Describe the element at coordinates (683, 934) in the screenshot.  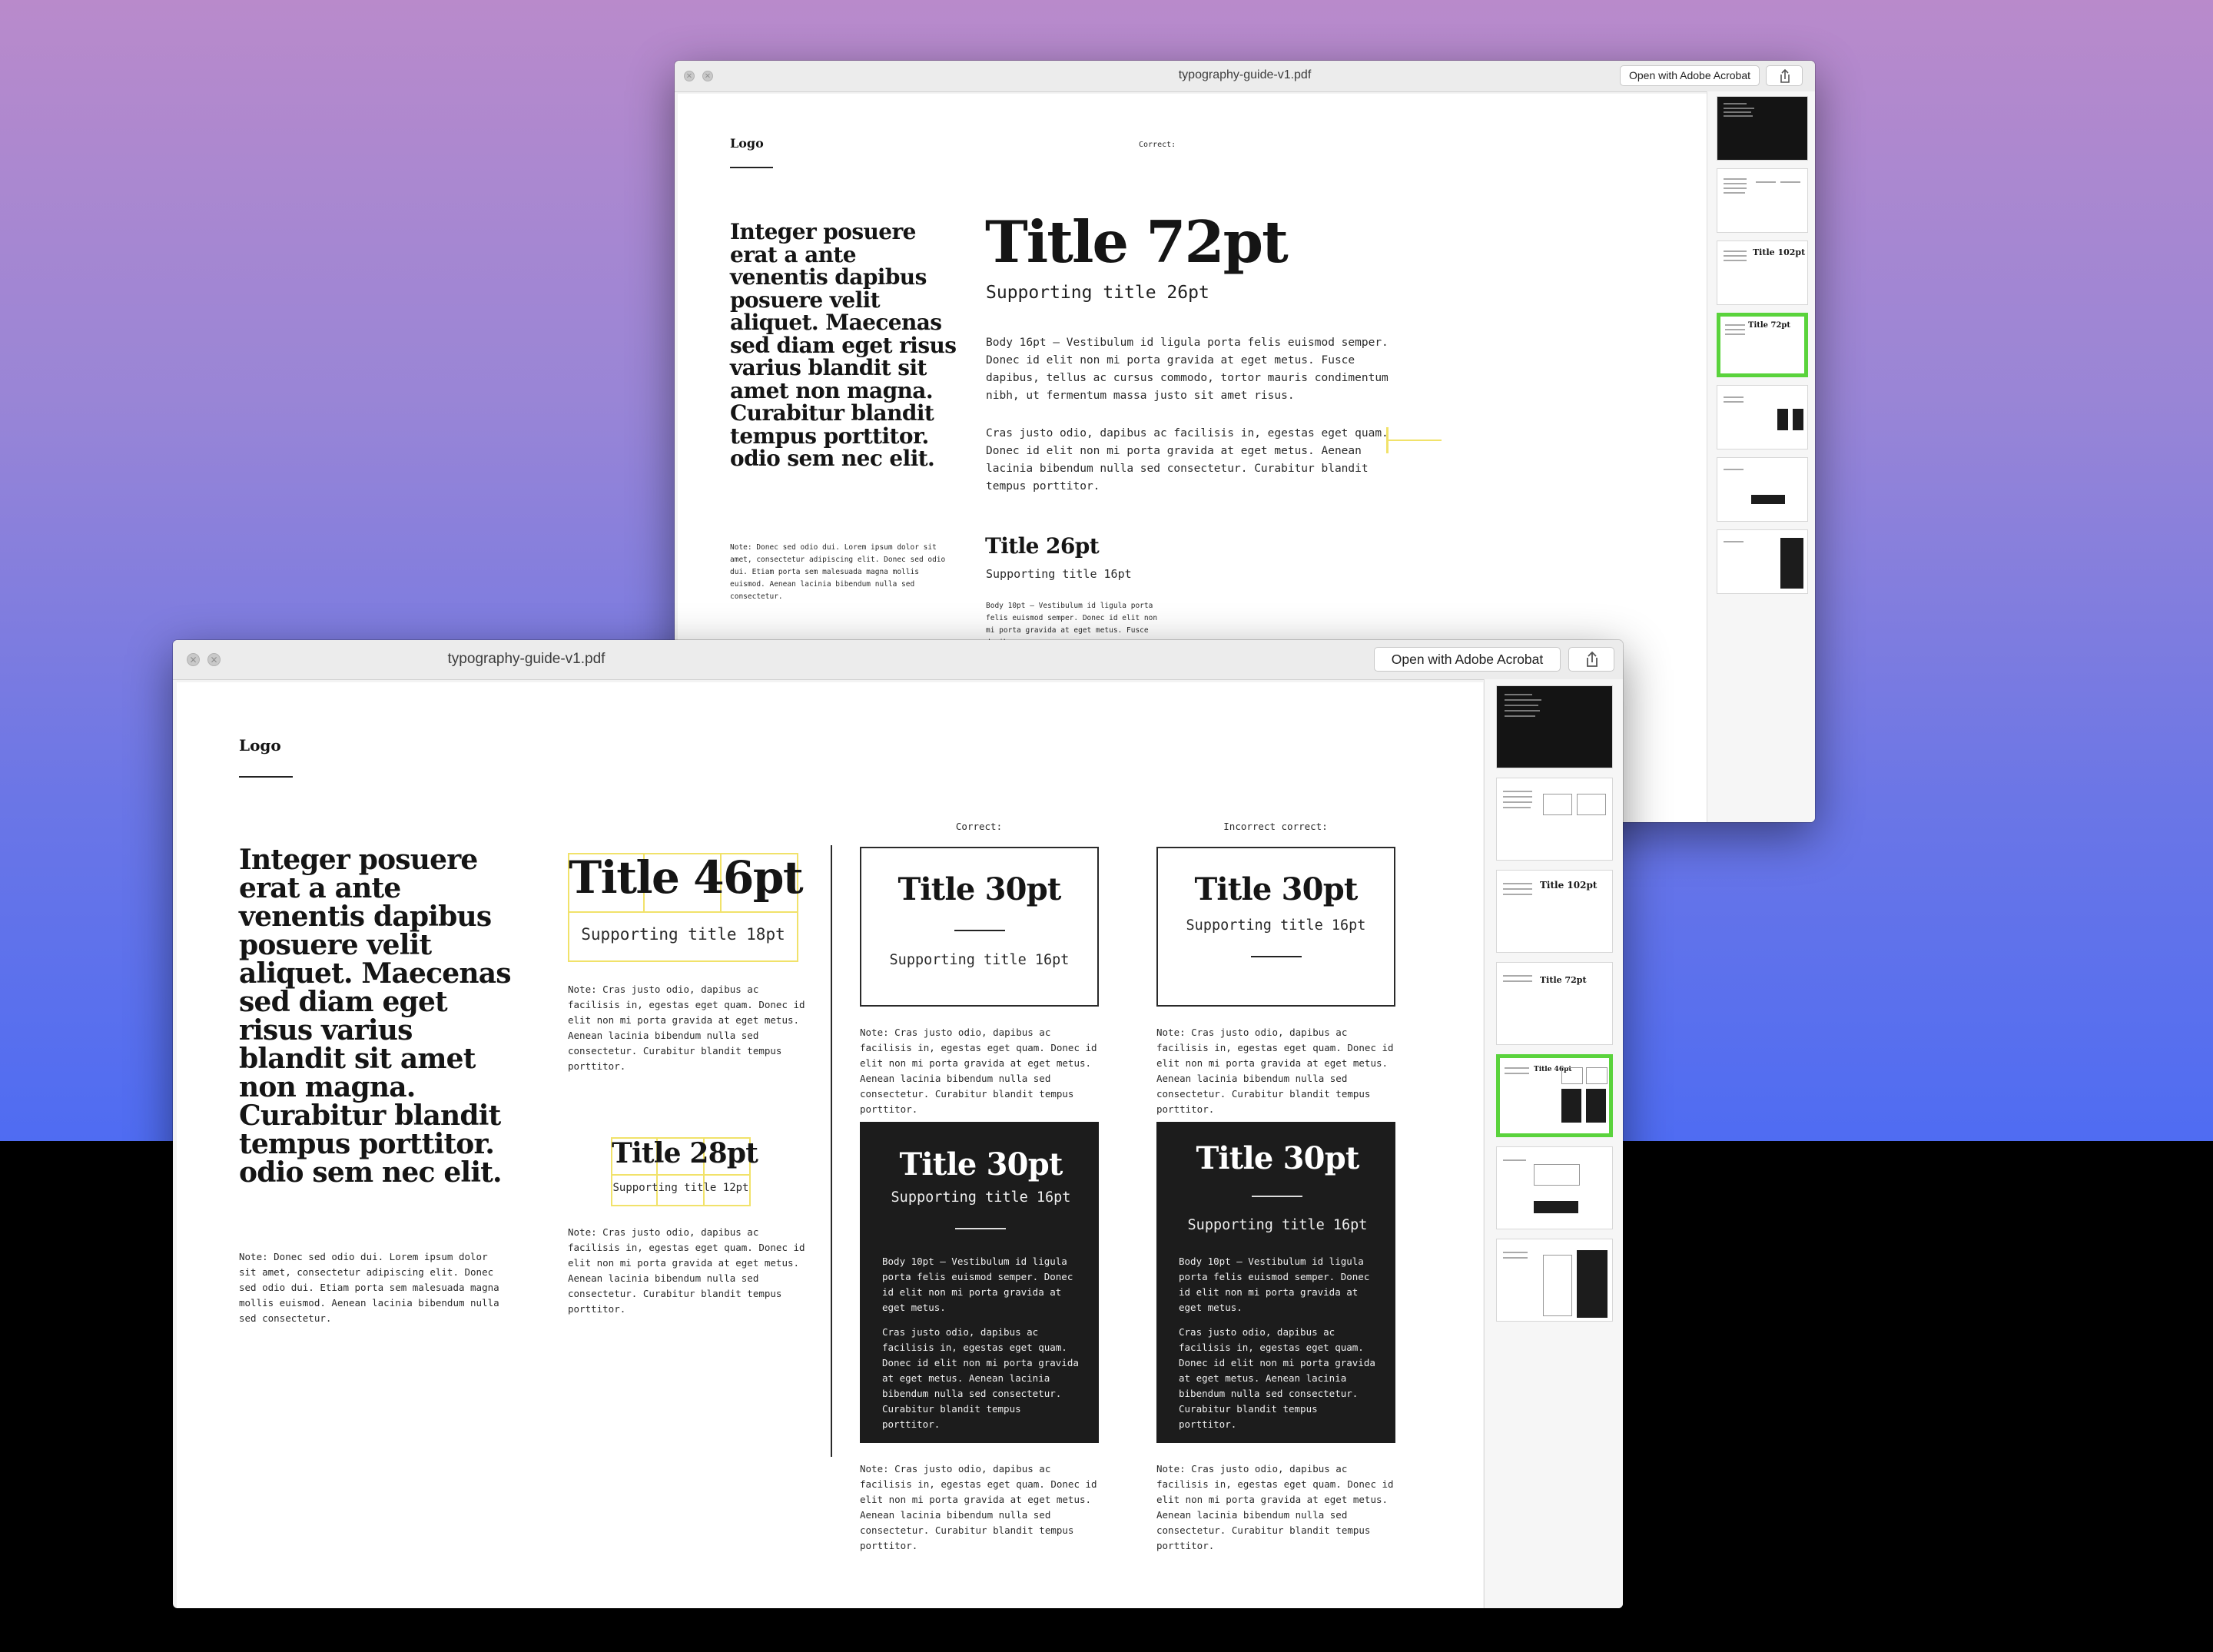
I see `supporting-title-18pt: Supporting title 18pt` at that location.